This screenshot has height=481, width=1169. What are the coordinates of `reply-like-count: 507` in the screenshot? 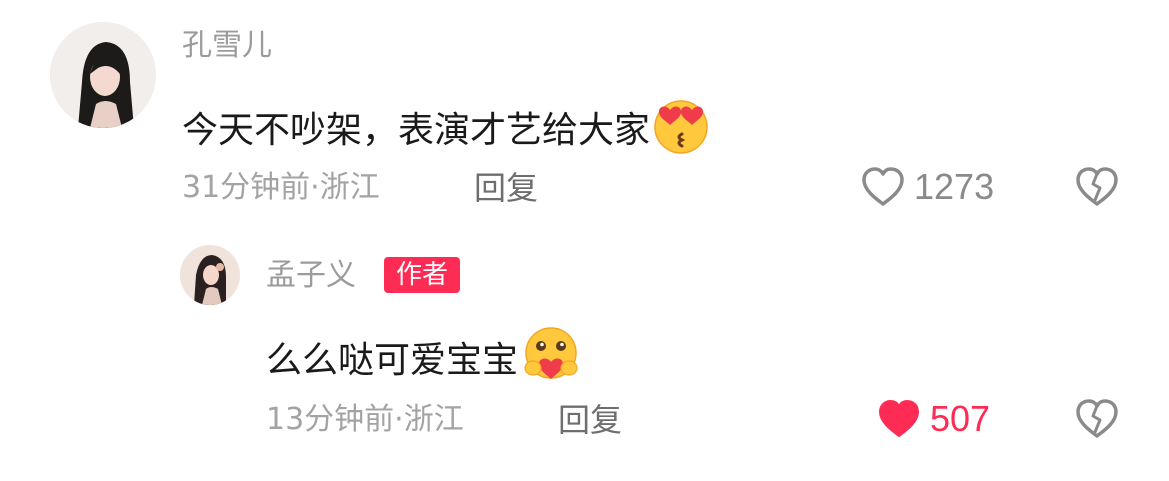 It's located at (960, 418).